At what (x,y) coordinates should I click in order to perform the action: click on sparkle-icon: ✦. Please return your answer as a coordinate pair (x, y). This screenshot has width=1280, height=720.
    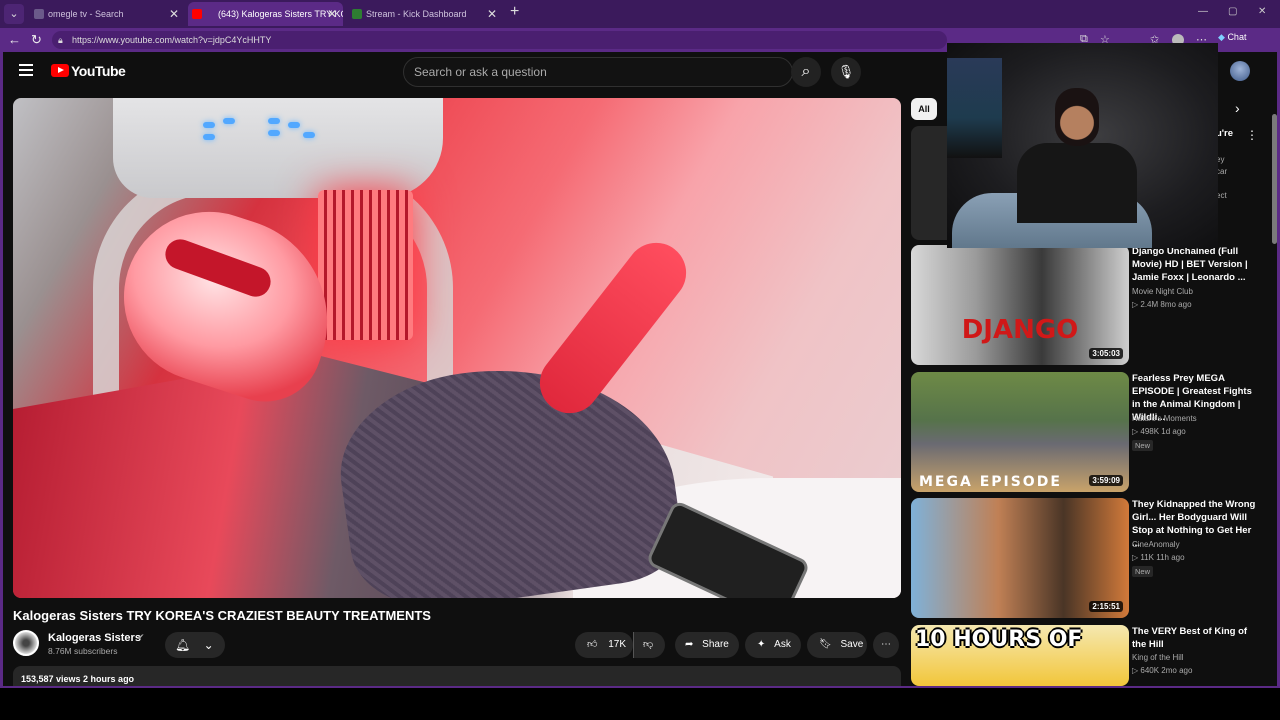
    Looking at the image, I should click on (761, 644).